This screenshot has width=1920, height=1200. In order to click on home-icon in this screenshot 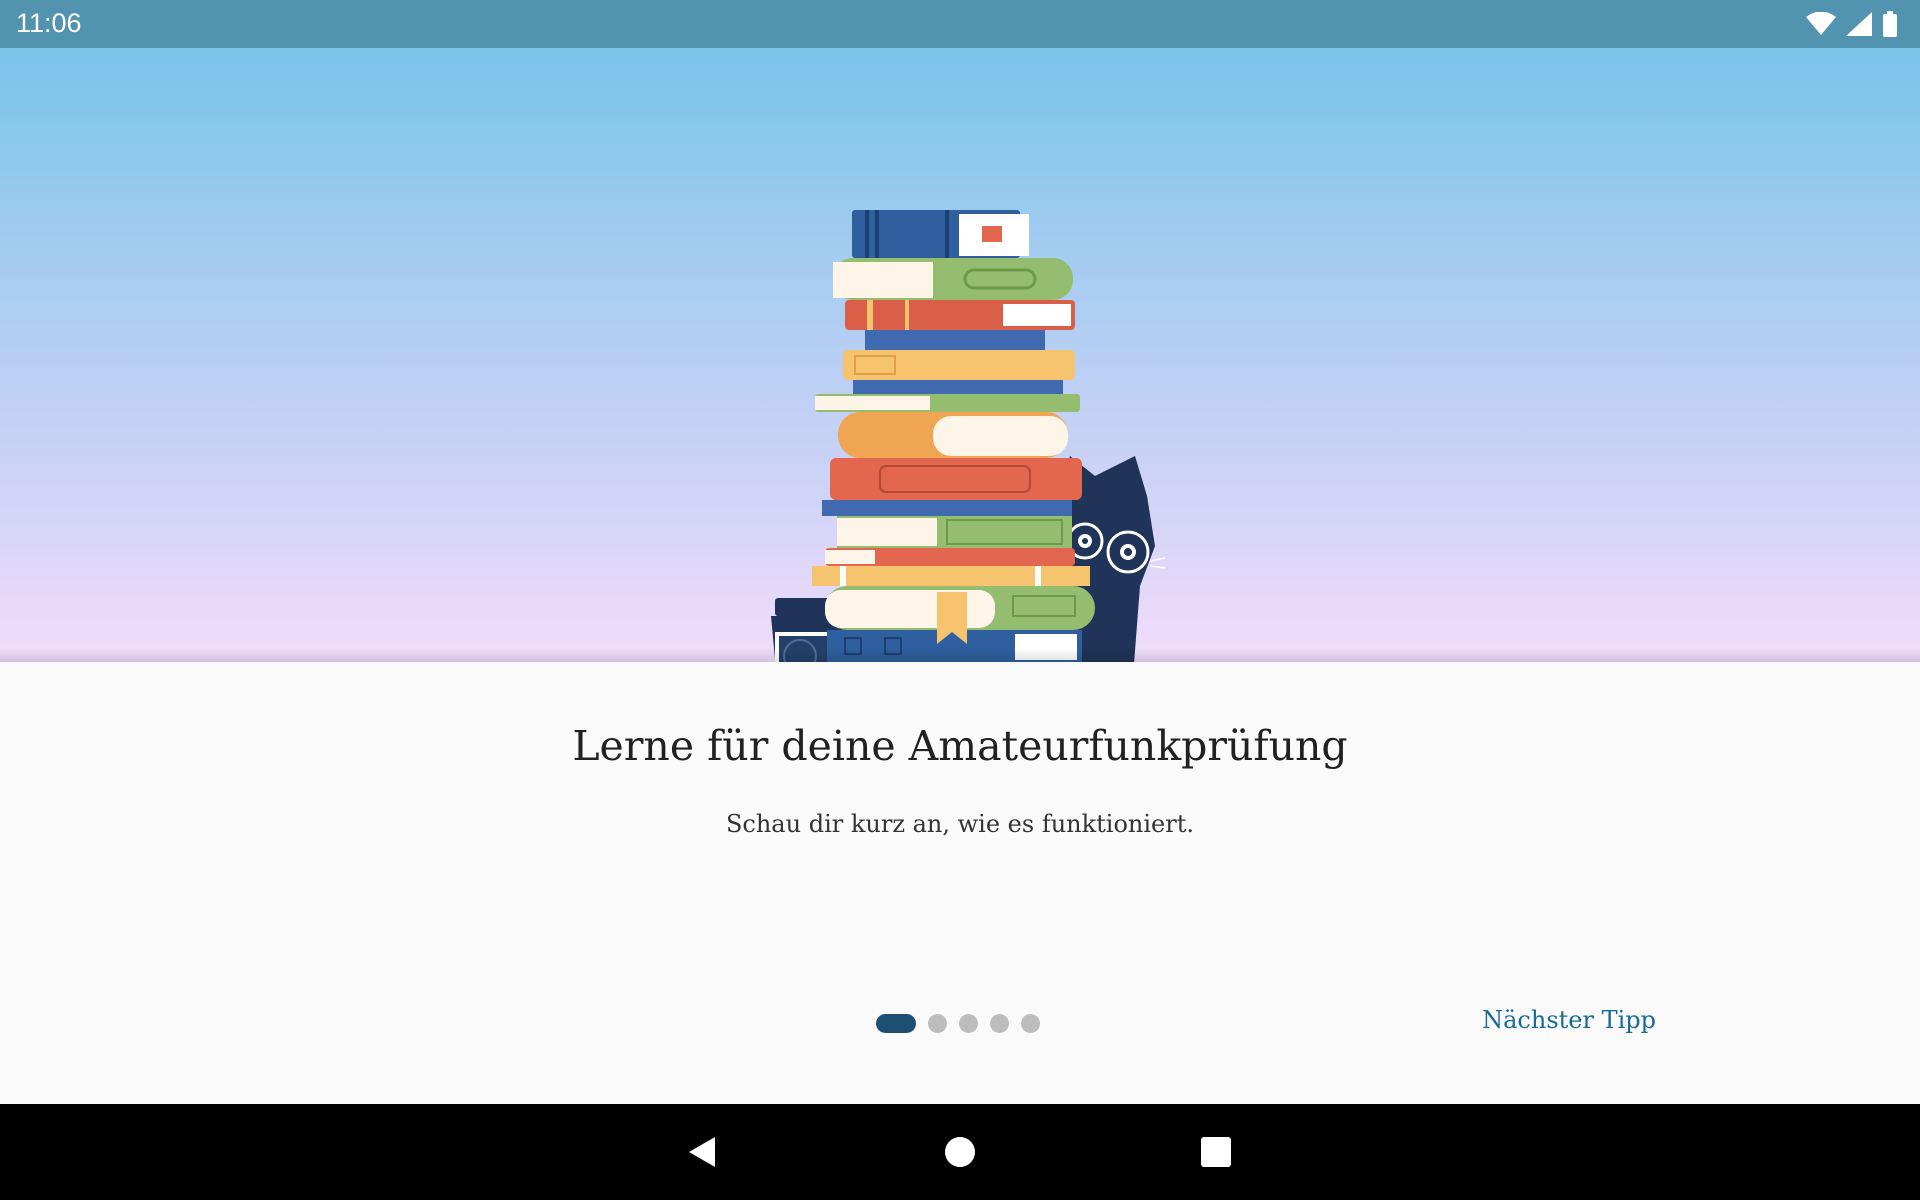, I will do `click(960, 1152)`.